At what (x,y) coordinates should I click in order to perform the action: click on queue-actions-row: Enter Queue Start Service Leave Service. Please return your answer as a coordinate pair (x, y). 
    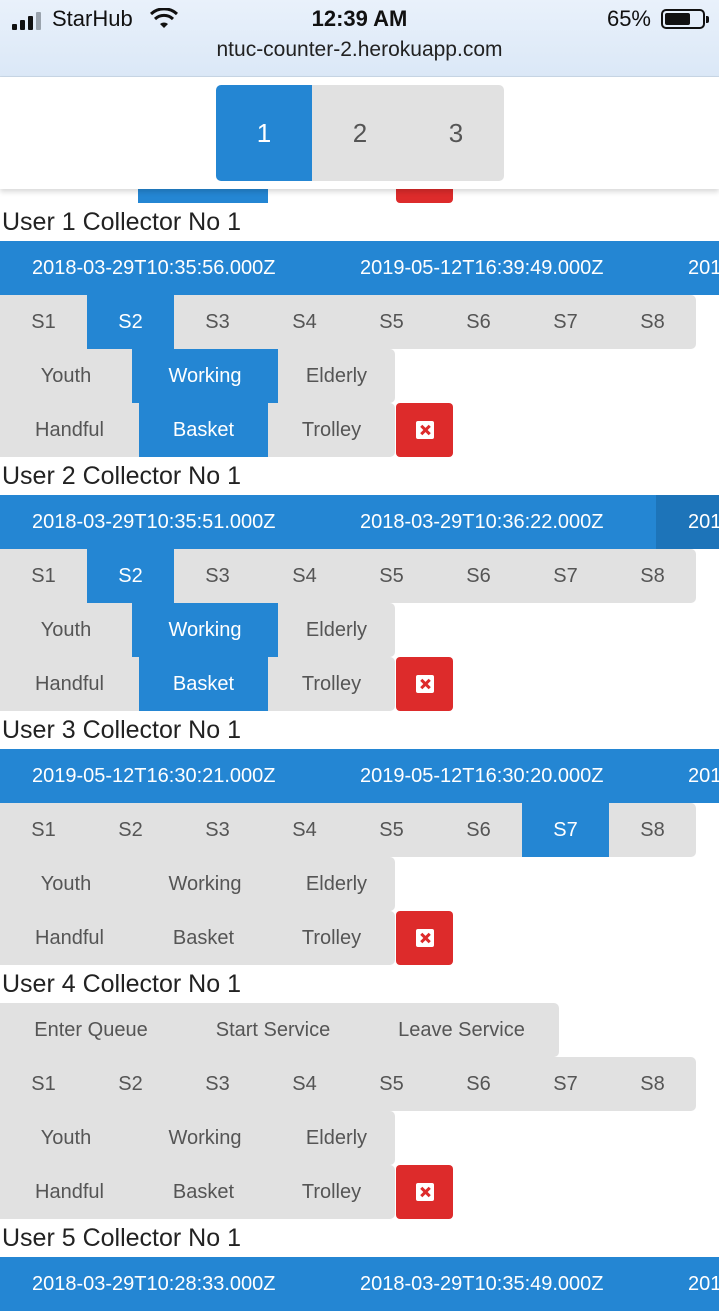
    Looking at the image, I should click on (279, 1030).